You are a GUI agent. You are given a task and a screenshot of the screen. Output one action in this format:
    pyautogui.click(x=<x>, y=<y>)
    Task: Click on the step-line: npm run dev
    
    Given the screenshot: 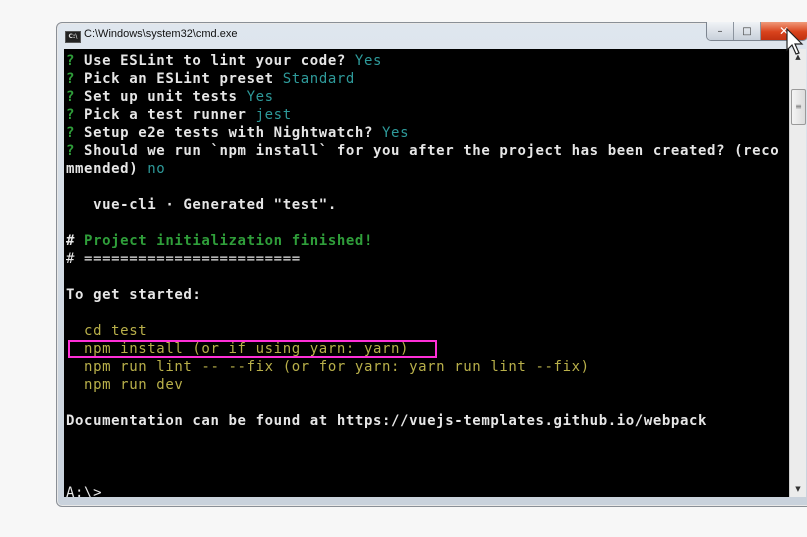 What is the action you would take?
    pyautogui.click(x=125, y=385)
    